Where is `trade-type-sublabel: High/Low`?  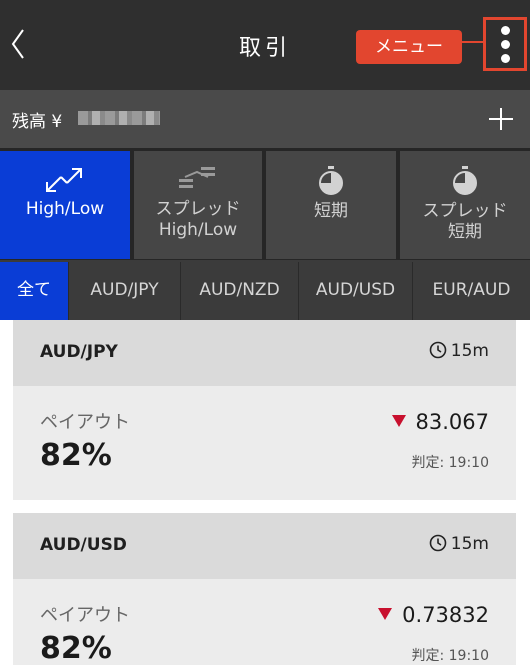 trade-type-sublabel: High/Low is located at coordinates (198, 230).